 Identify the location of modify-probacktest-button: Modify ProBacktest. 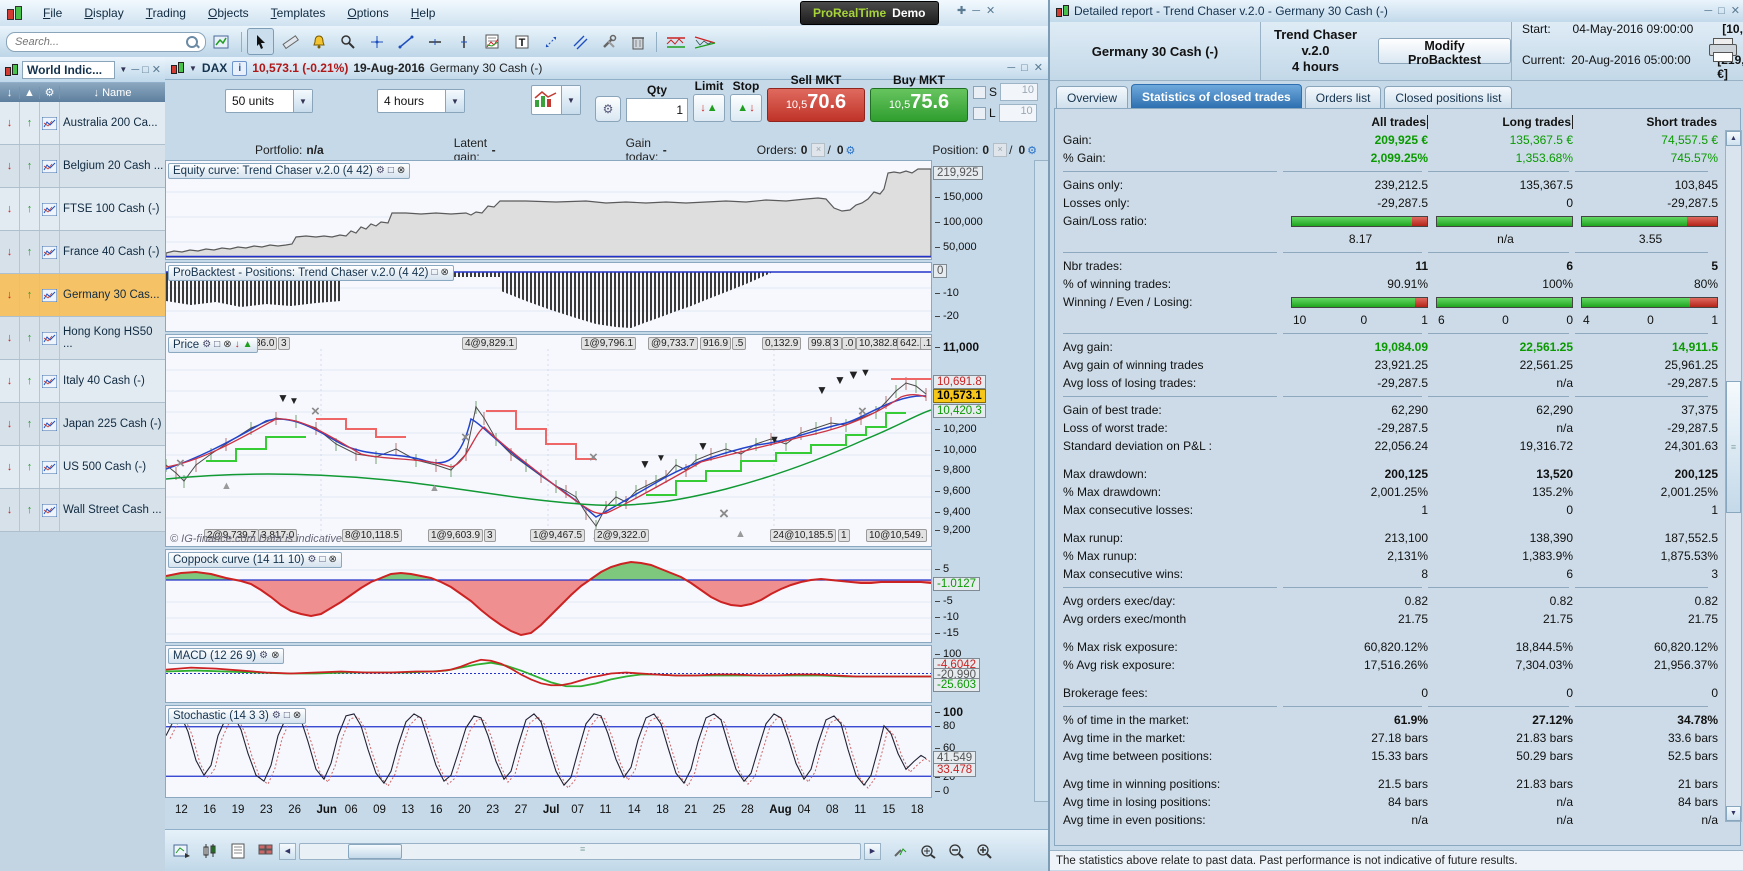
(1444, 52).